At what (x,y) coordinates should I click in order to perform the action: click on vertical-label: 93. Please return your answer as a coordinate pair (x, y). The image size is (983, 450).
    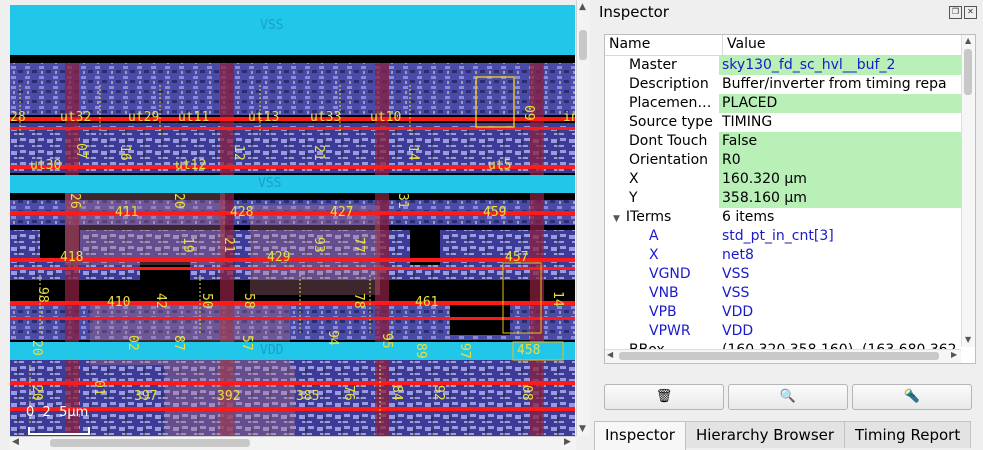
    Looking at the image, I should click on (318, 245).